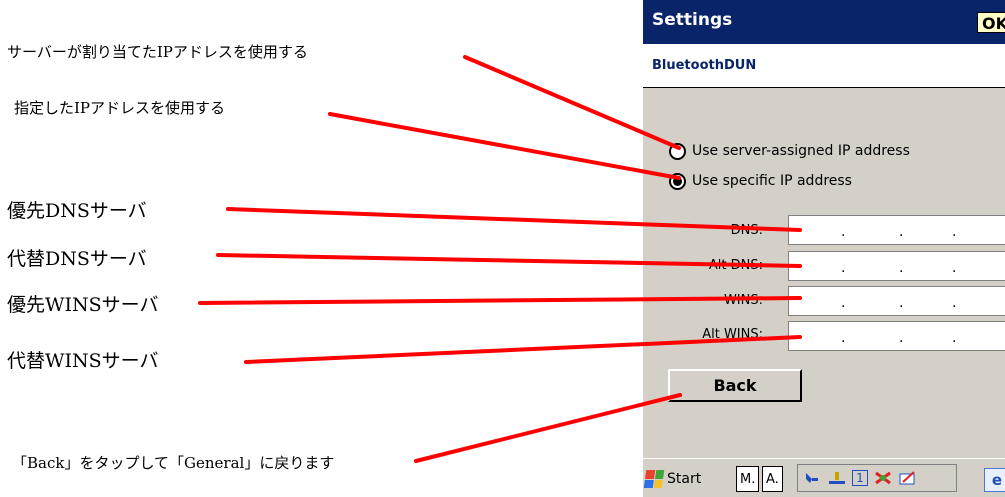 Image resolution: width=1005 pixels, height=497 pixels. Describe the element at coordinates (654, 479) in the screenshot. I see `windows-flag-icon` at that location.